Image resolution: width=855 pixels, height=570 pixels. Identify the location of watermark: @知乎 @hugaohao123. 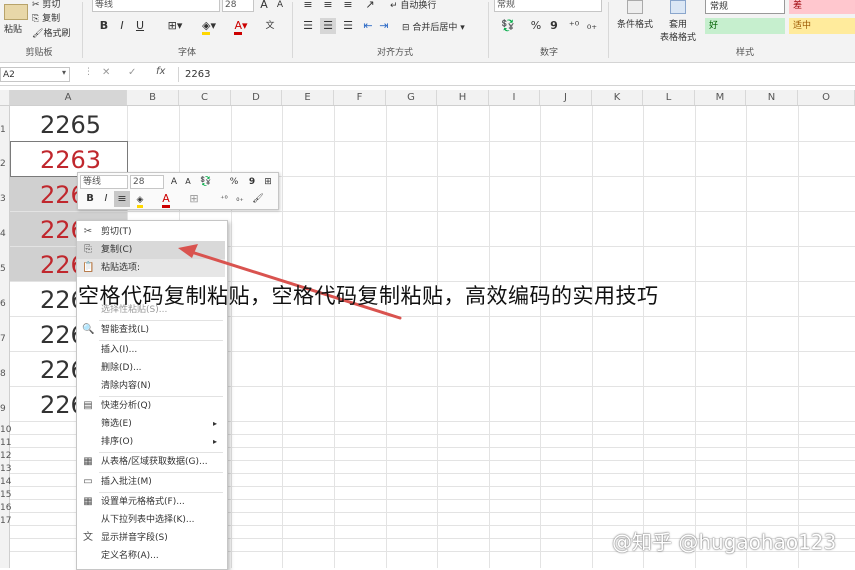
(724, 542).